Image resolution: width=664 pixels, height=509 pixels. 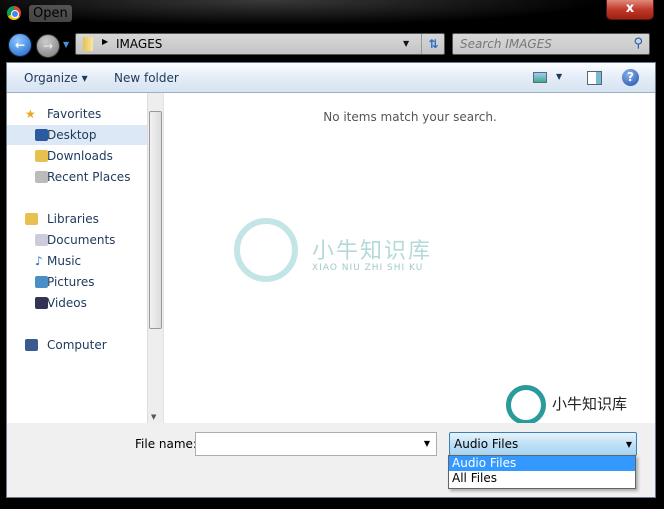 I want to click on sidebar-label: Videos, so click(x=67, y=303).